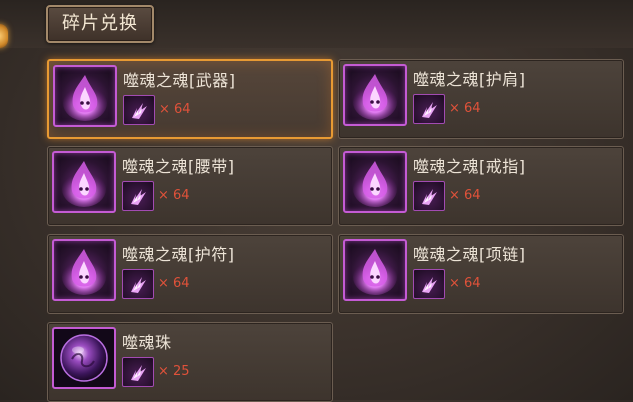 Image resolution: width=633 pixels, height=402 pixels. Describe the element at coordinates (190, 274) in the screenshot. I see `exchange-item-card: 噬魂之魂[护符] × 64` at that location.